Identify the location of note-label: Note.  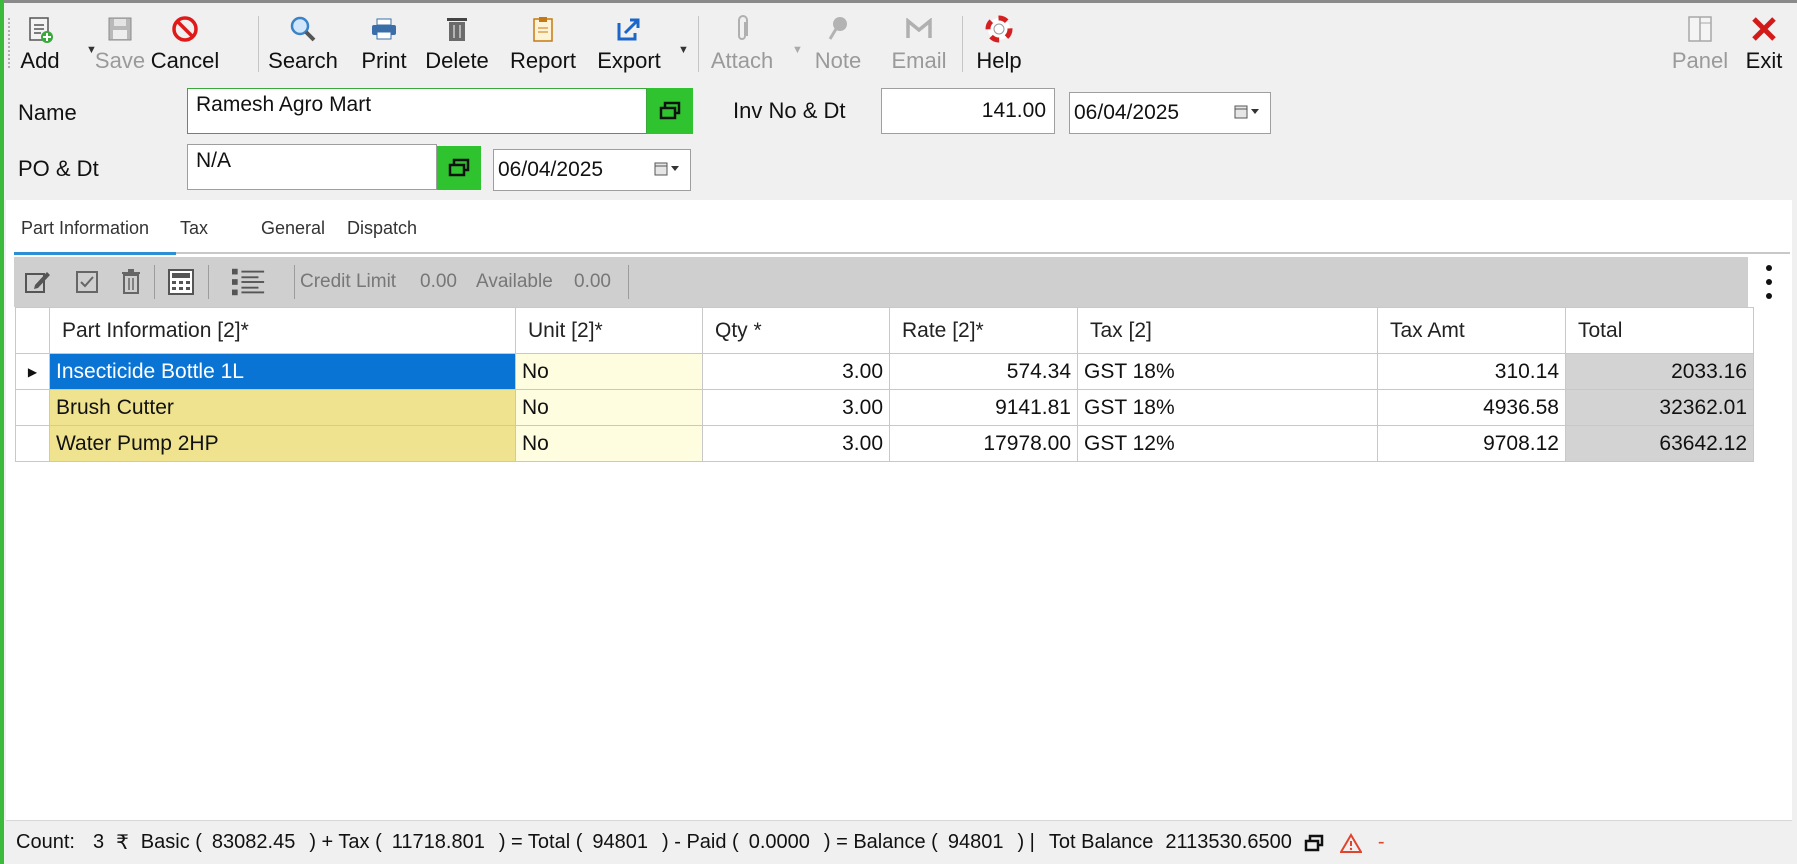
(838, 60).